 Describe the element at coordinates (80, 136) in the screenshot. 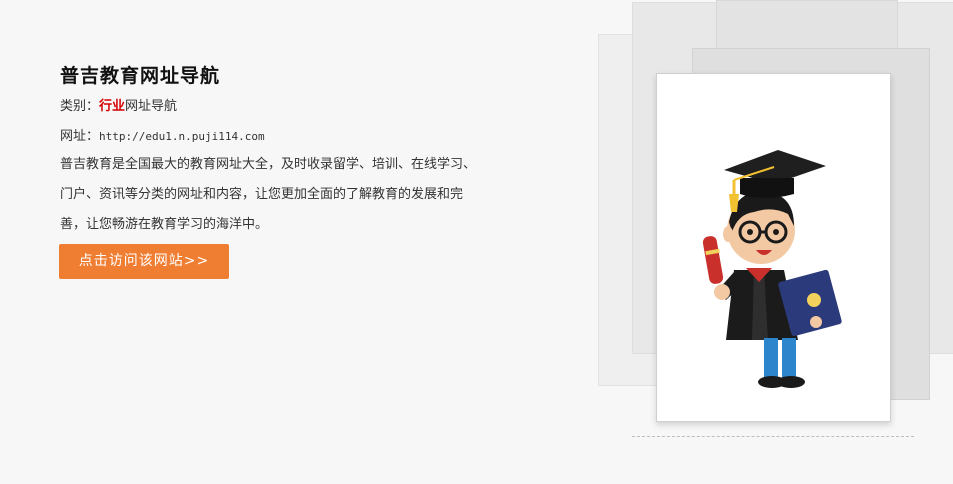

I see `url-label: 网址：` at that location.